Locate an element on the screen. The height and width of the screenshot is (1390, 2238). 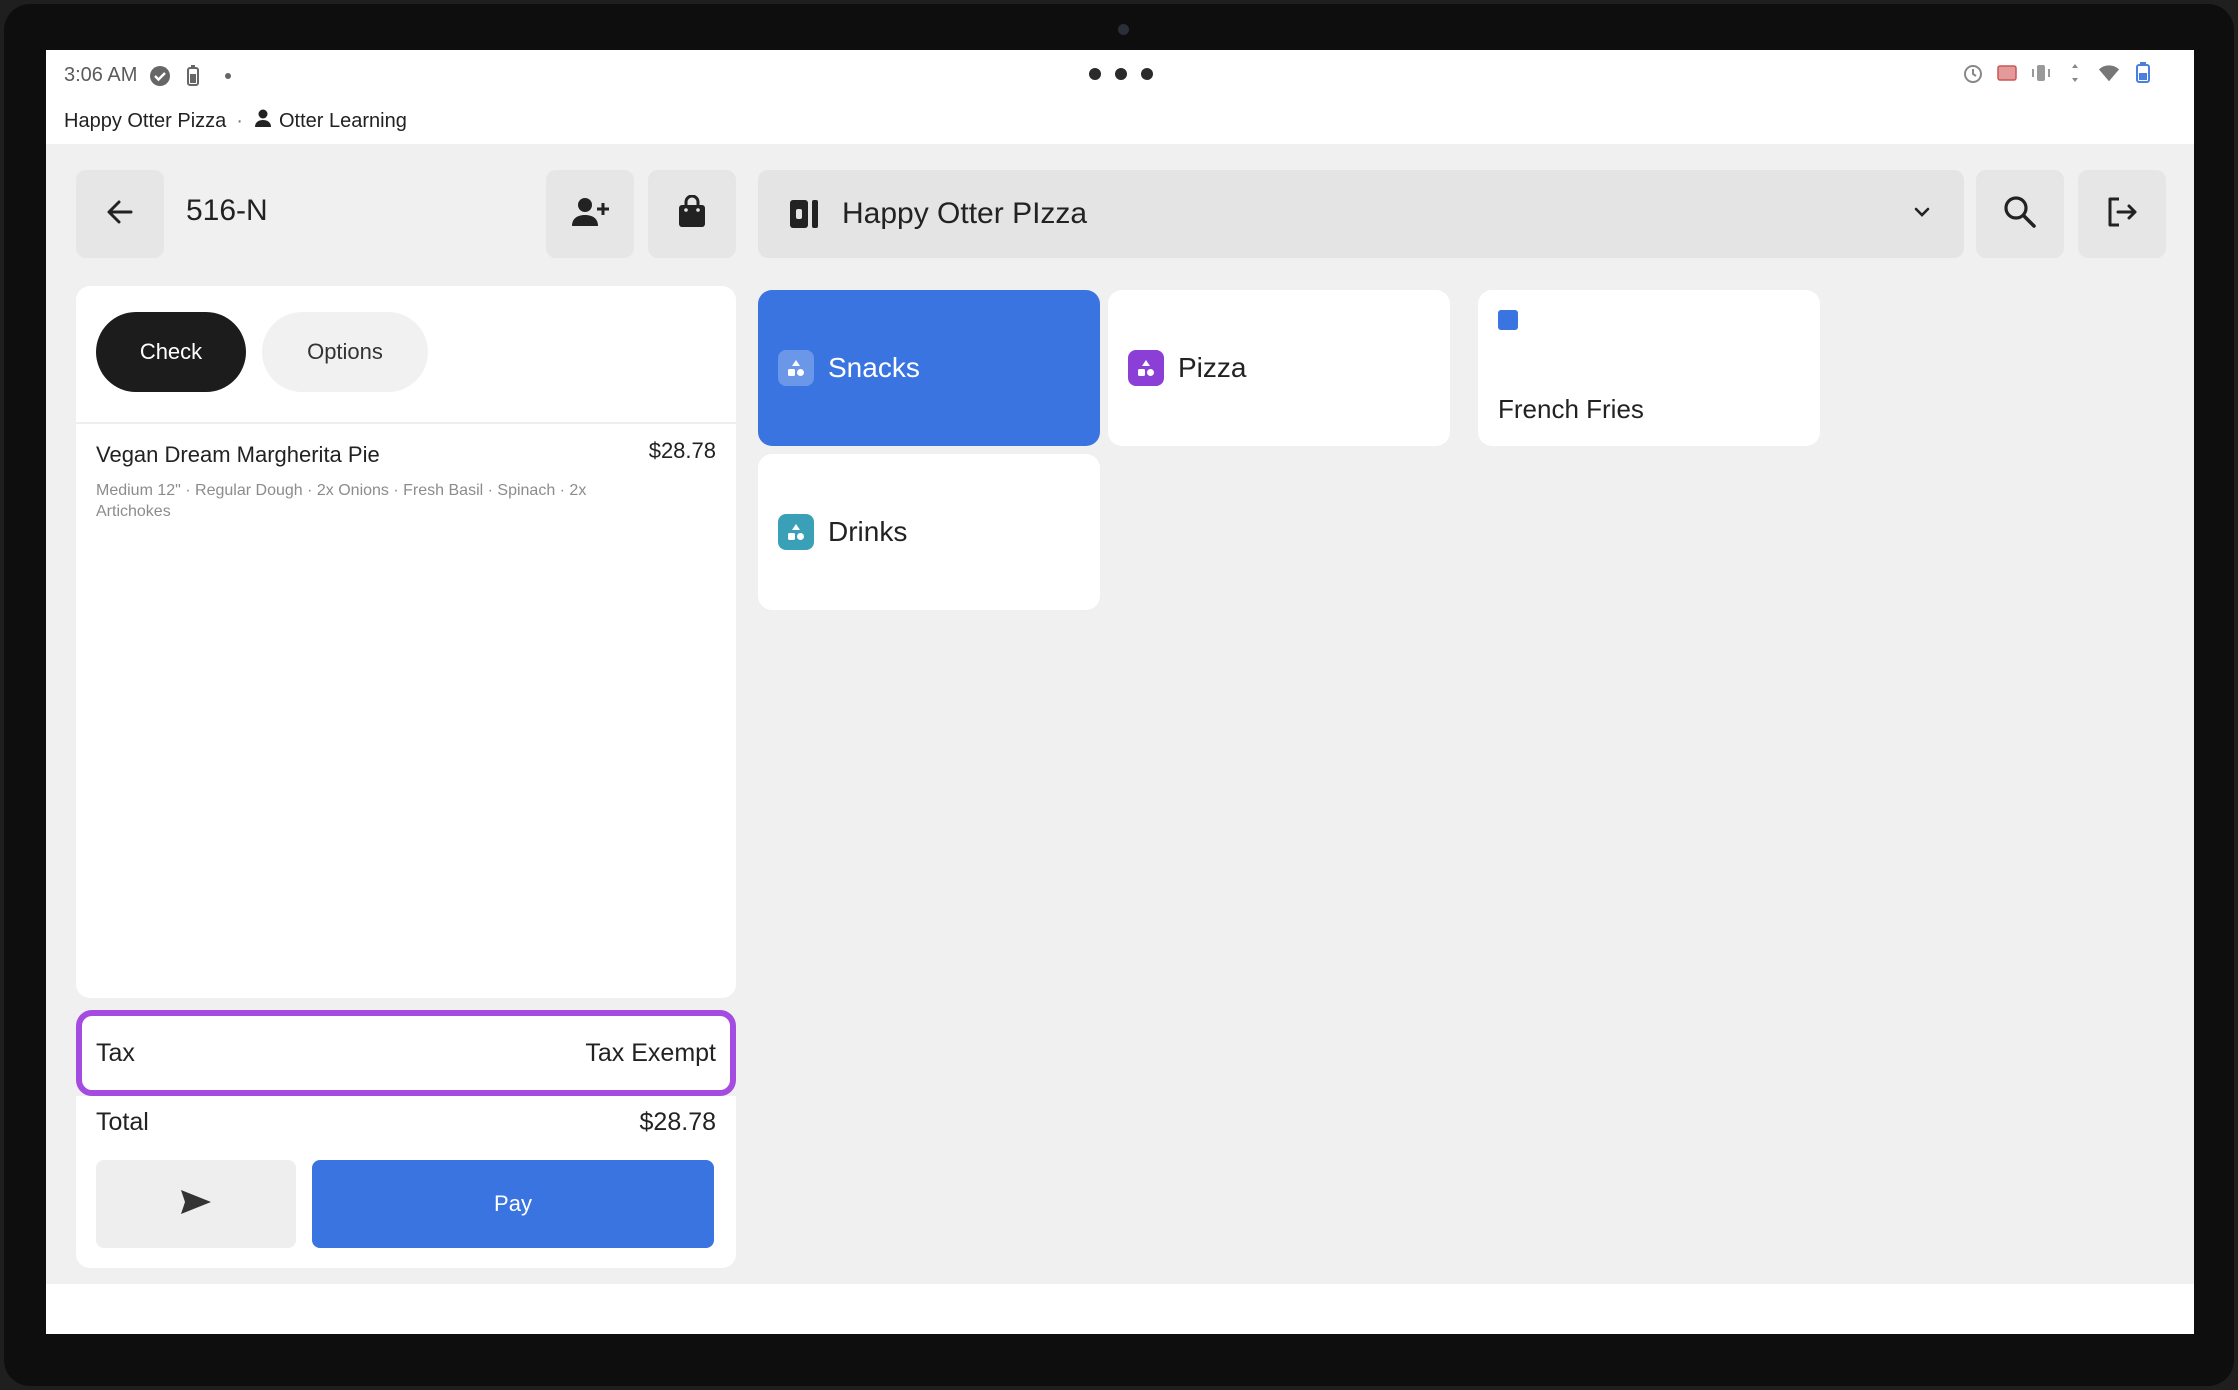
category-tile-pizza: Pizza is located at coordinates (1279, 368).